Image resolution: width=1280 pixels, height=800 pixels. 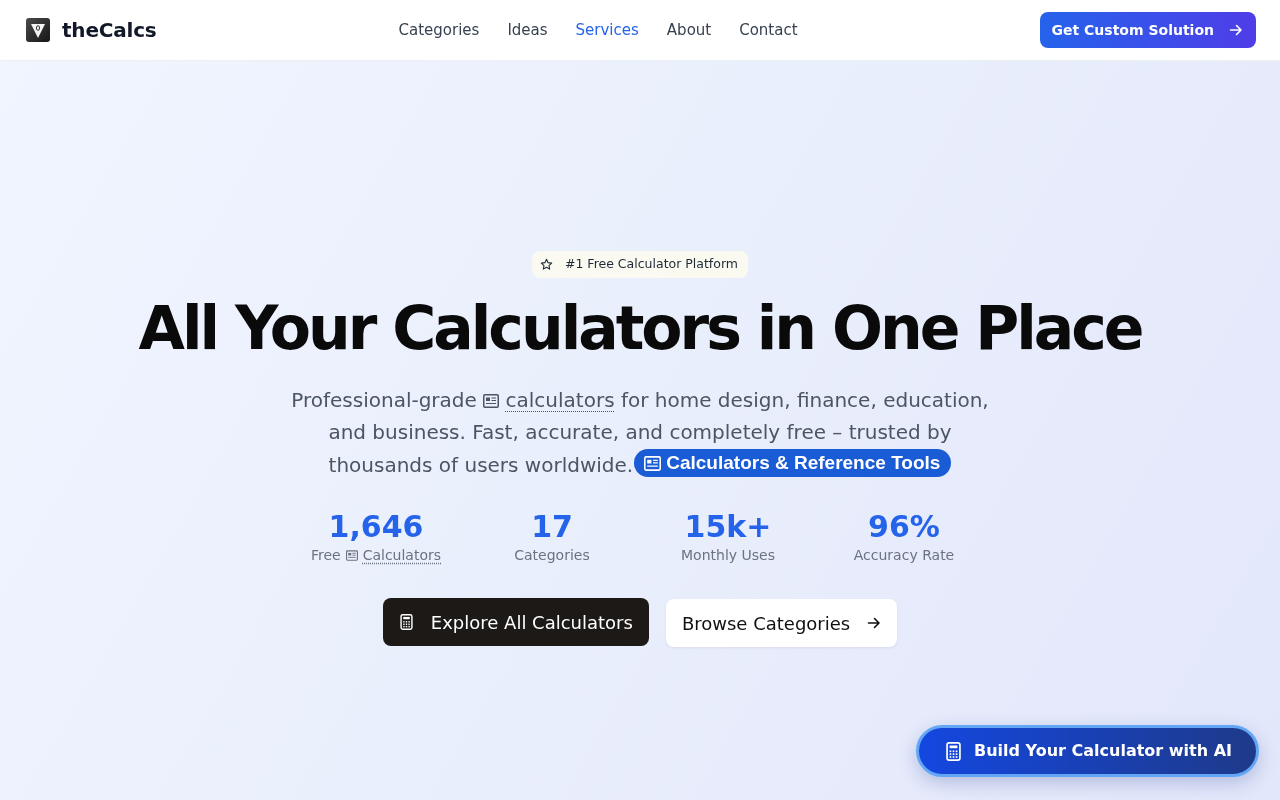 What do you see at coordinates (640, 433) in the screenshot?
I see `hero-description: Professional-grade calculators for home design, finance, education, and business. Fast, accurate, and completely free – trusted by thousands of users worldwide. Calculators & Reference Tools` at bounding box center [640, 433].